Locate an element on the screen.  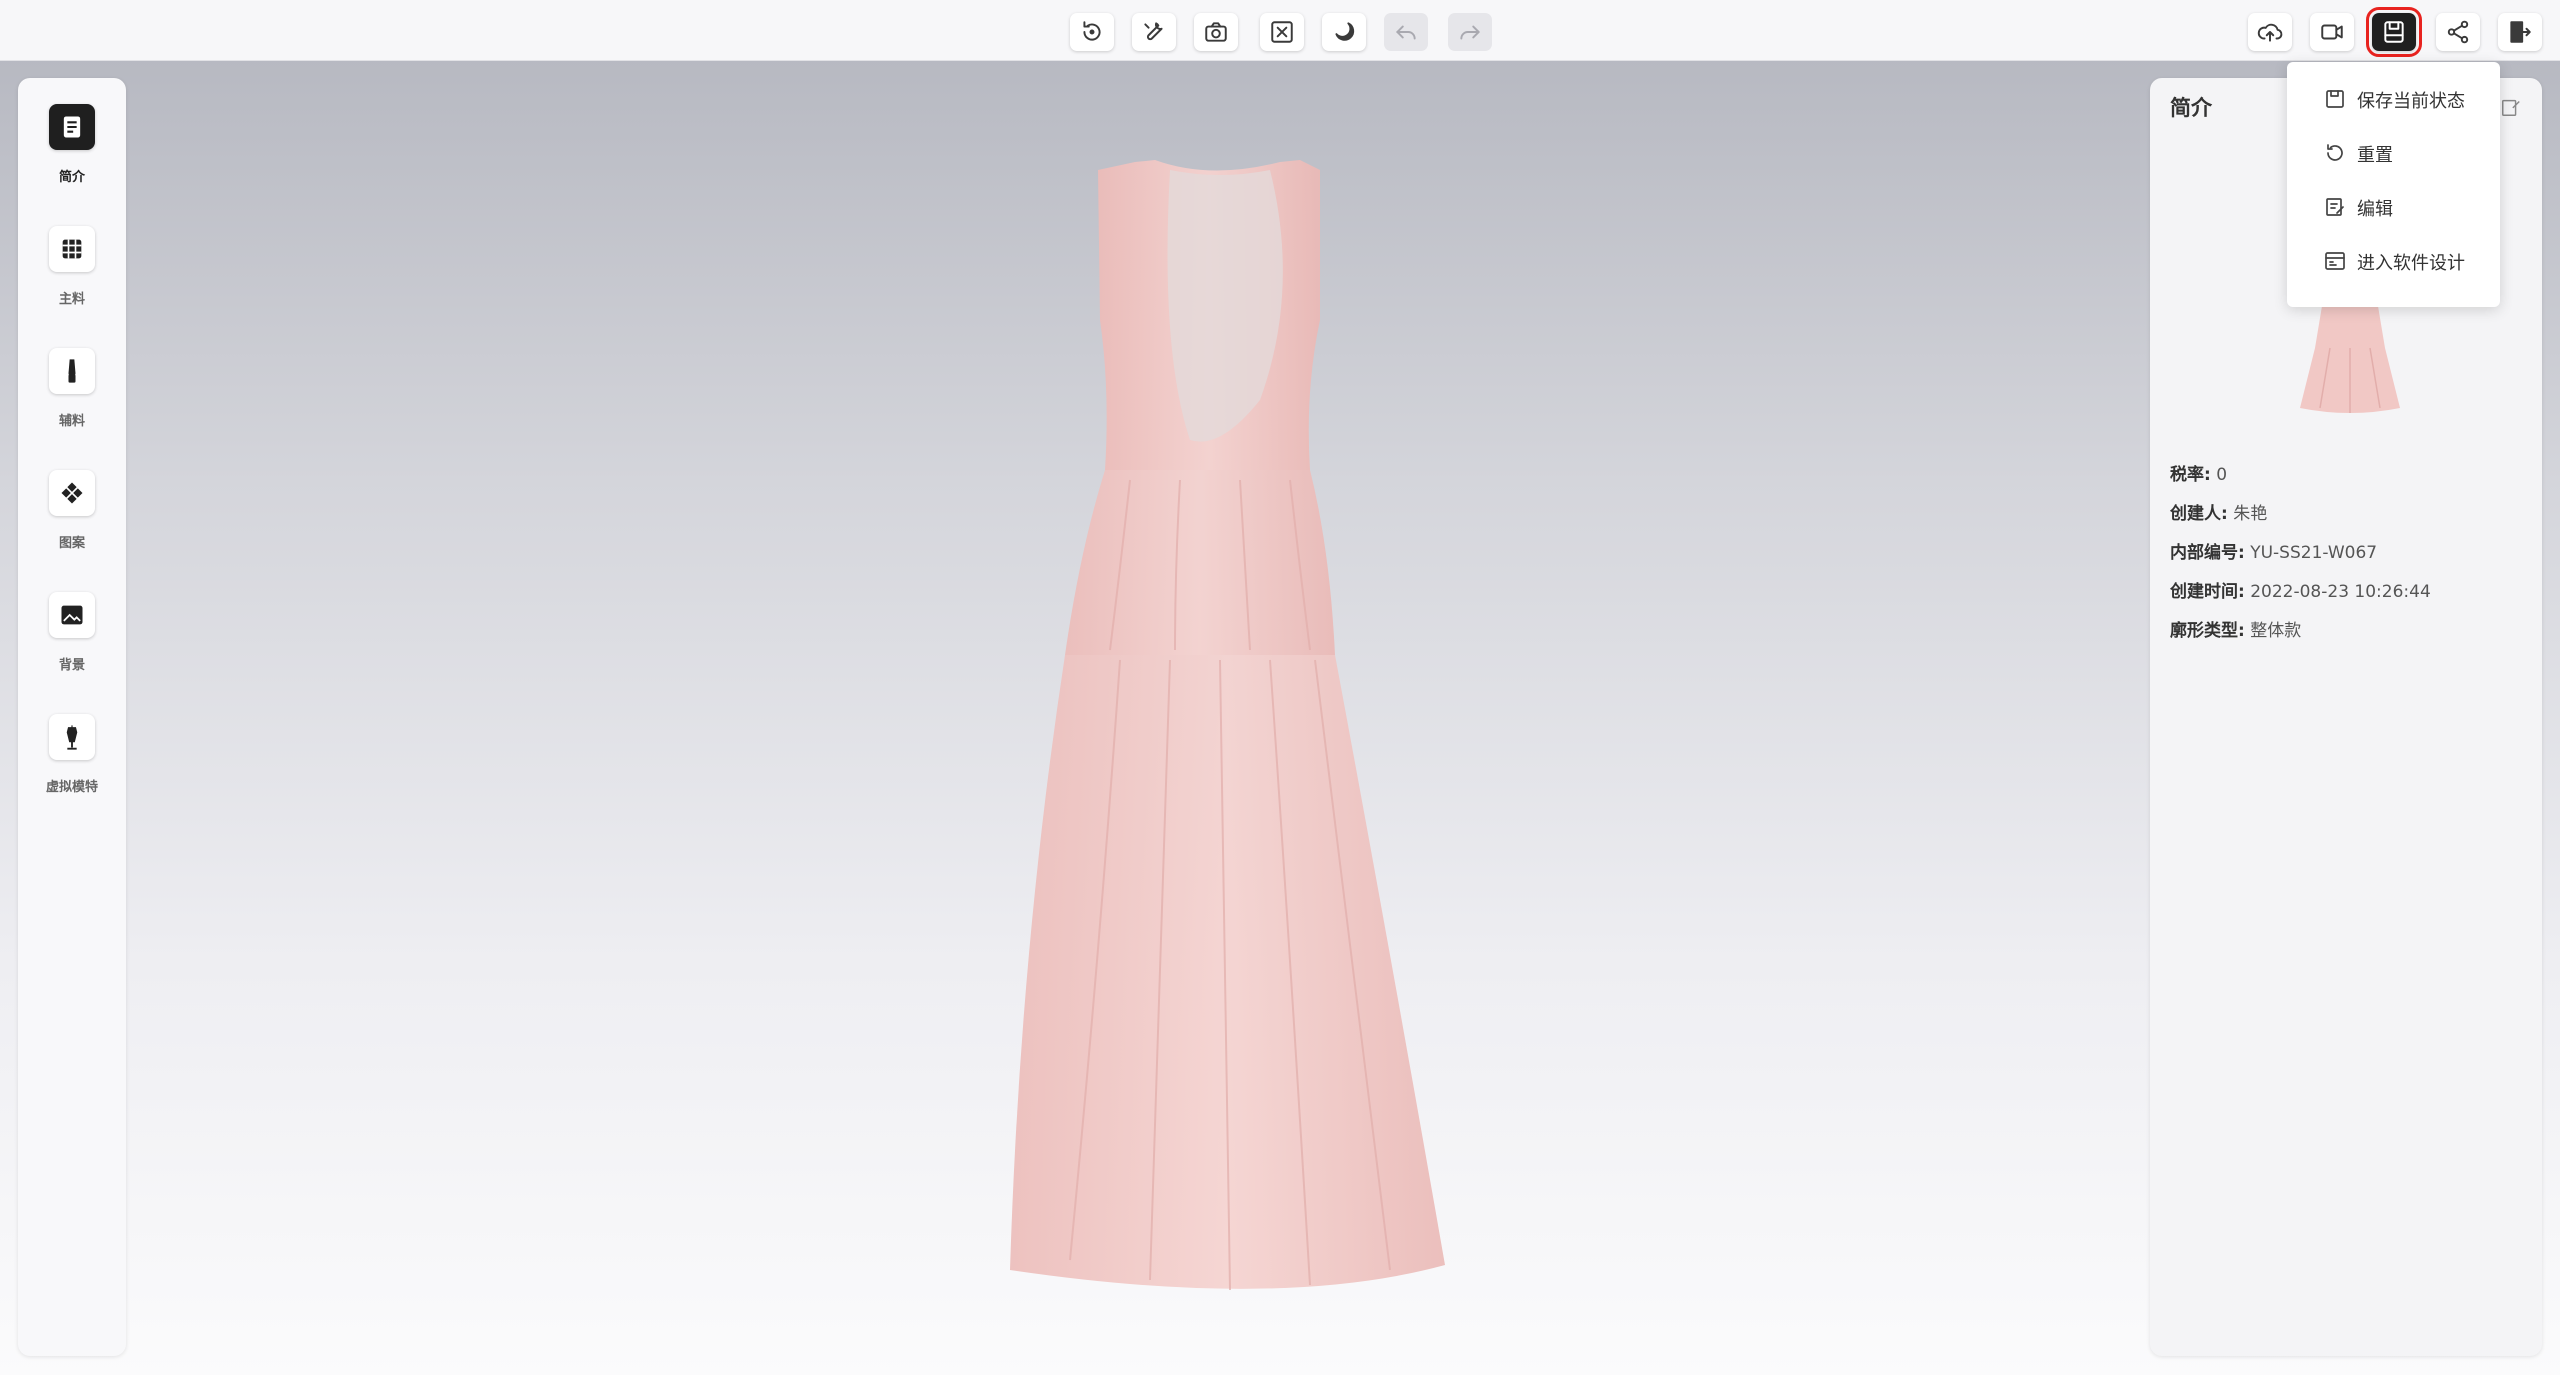
sidebar-item-main-fabric: 主料 is located at coordinates (72, 281).